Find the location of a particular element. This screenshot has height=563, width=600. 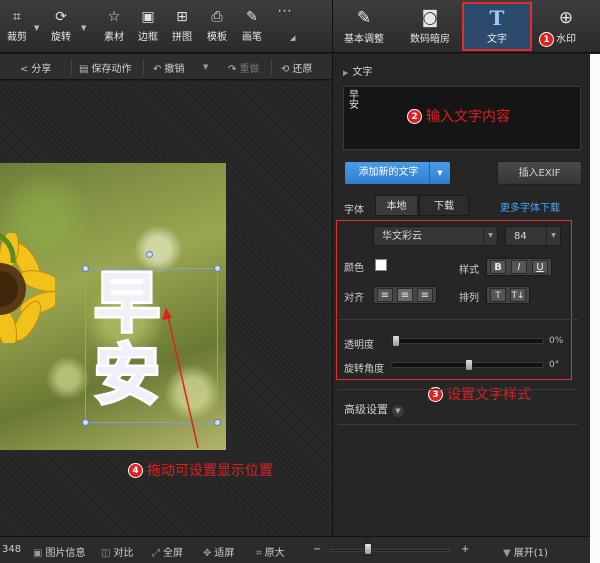

undo-dropdown-icon: ▼ is located at coordinates (205, 67).